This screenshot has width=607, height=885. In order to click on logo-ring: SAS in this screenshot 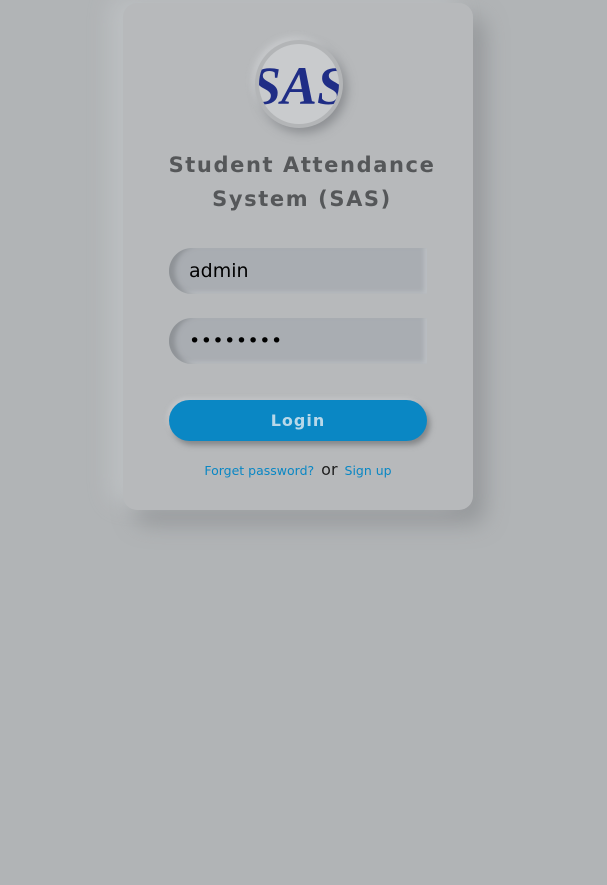, I will do `click(299, 84)`.